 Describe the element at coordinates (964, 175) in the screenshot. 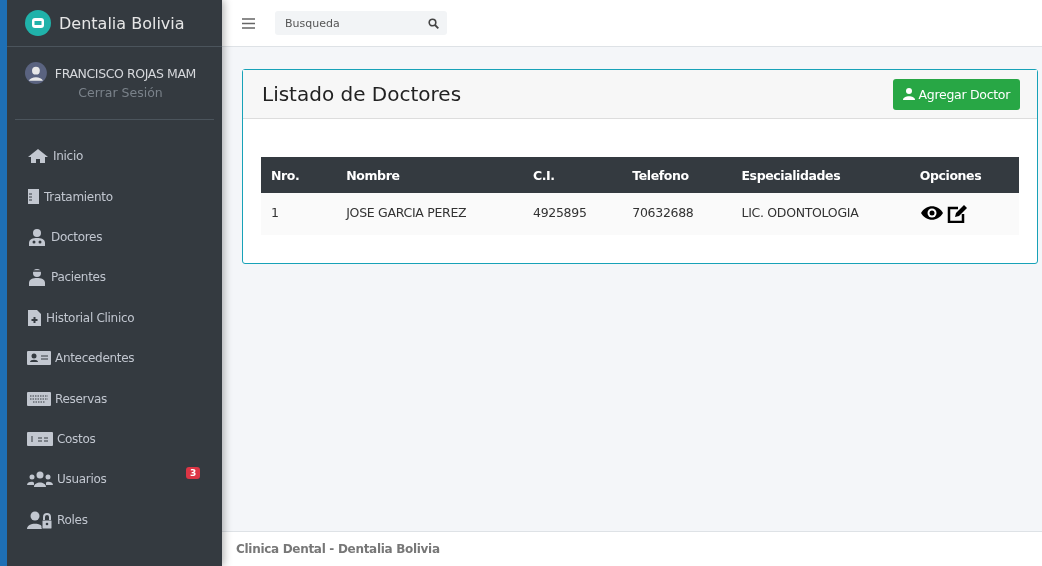

I see `column-header: Opciones` at that location.